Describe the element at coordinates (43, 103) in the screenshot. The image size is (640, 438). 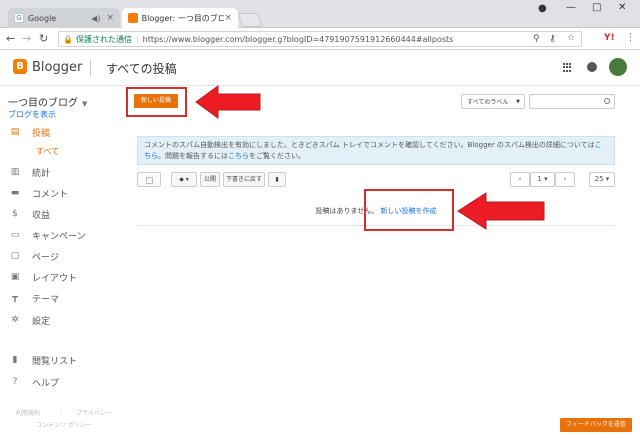
I see `blog-name: 一つ目のブログ` at that location.